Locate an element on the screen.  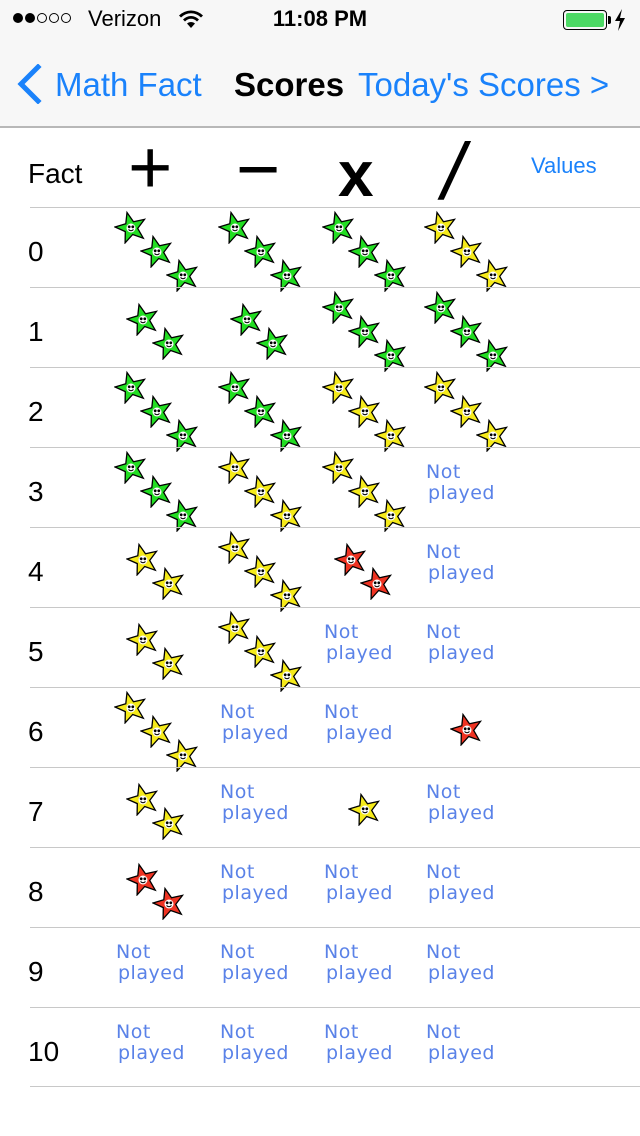
addition-header: + is located at coordinates (150, 167).